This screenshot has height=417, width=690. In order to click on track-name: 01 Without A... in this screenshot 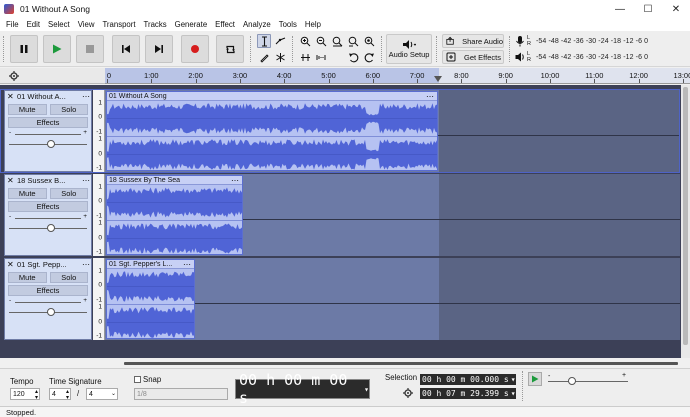, I will do `click(49, 96)`.